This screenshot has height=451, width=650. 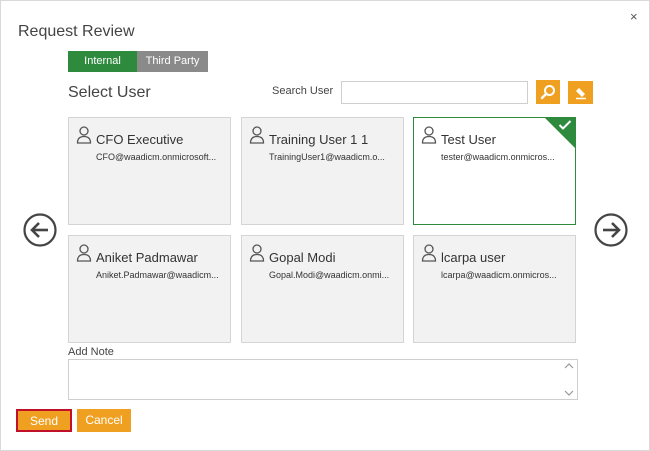 I want to click on previous-page-button, so click(x=40, y=230).